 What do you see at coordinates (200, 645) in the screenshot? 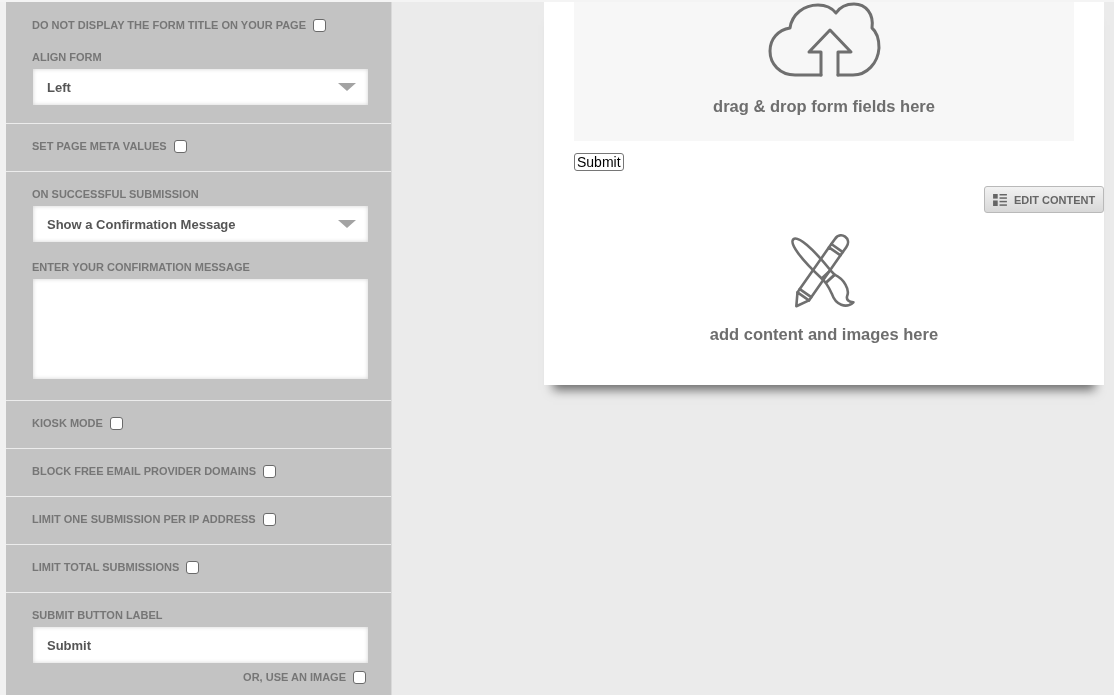
I see `text-field: Submit` at bounding box center [200, 645].